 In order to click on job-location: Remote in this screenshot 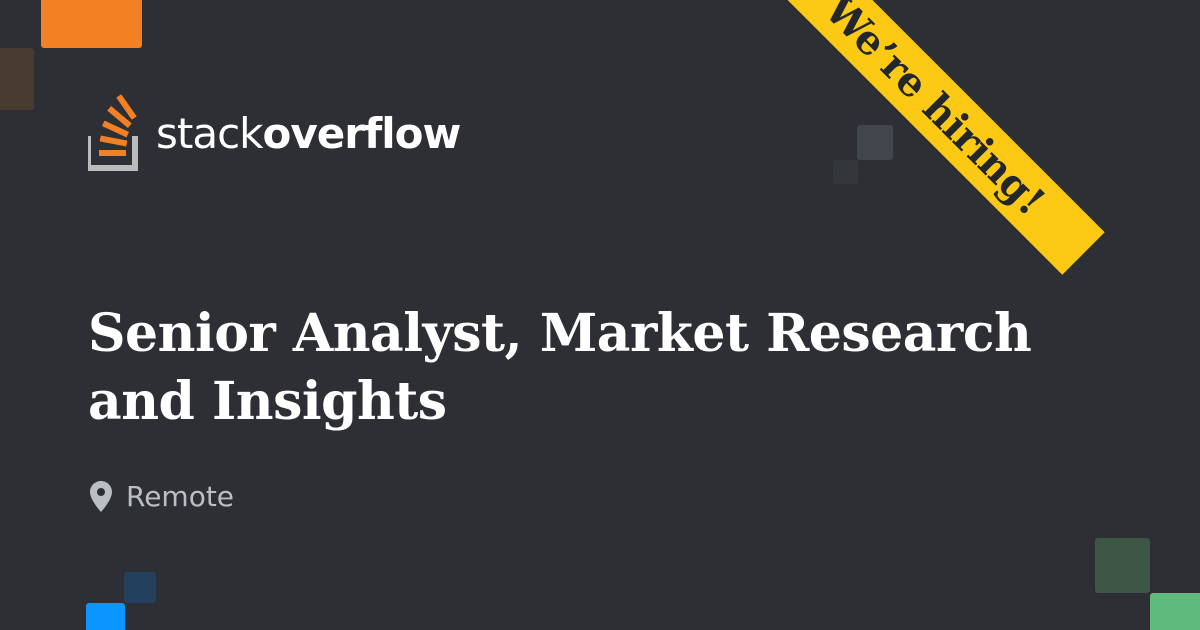, I will do `click(162, 496)`.